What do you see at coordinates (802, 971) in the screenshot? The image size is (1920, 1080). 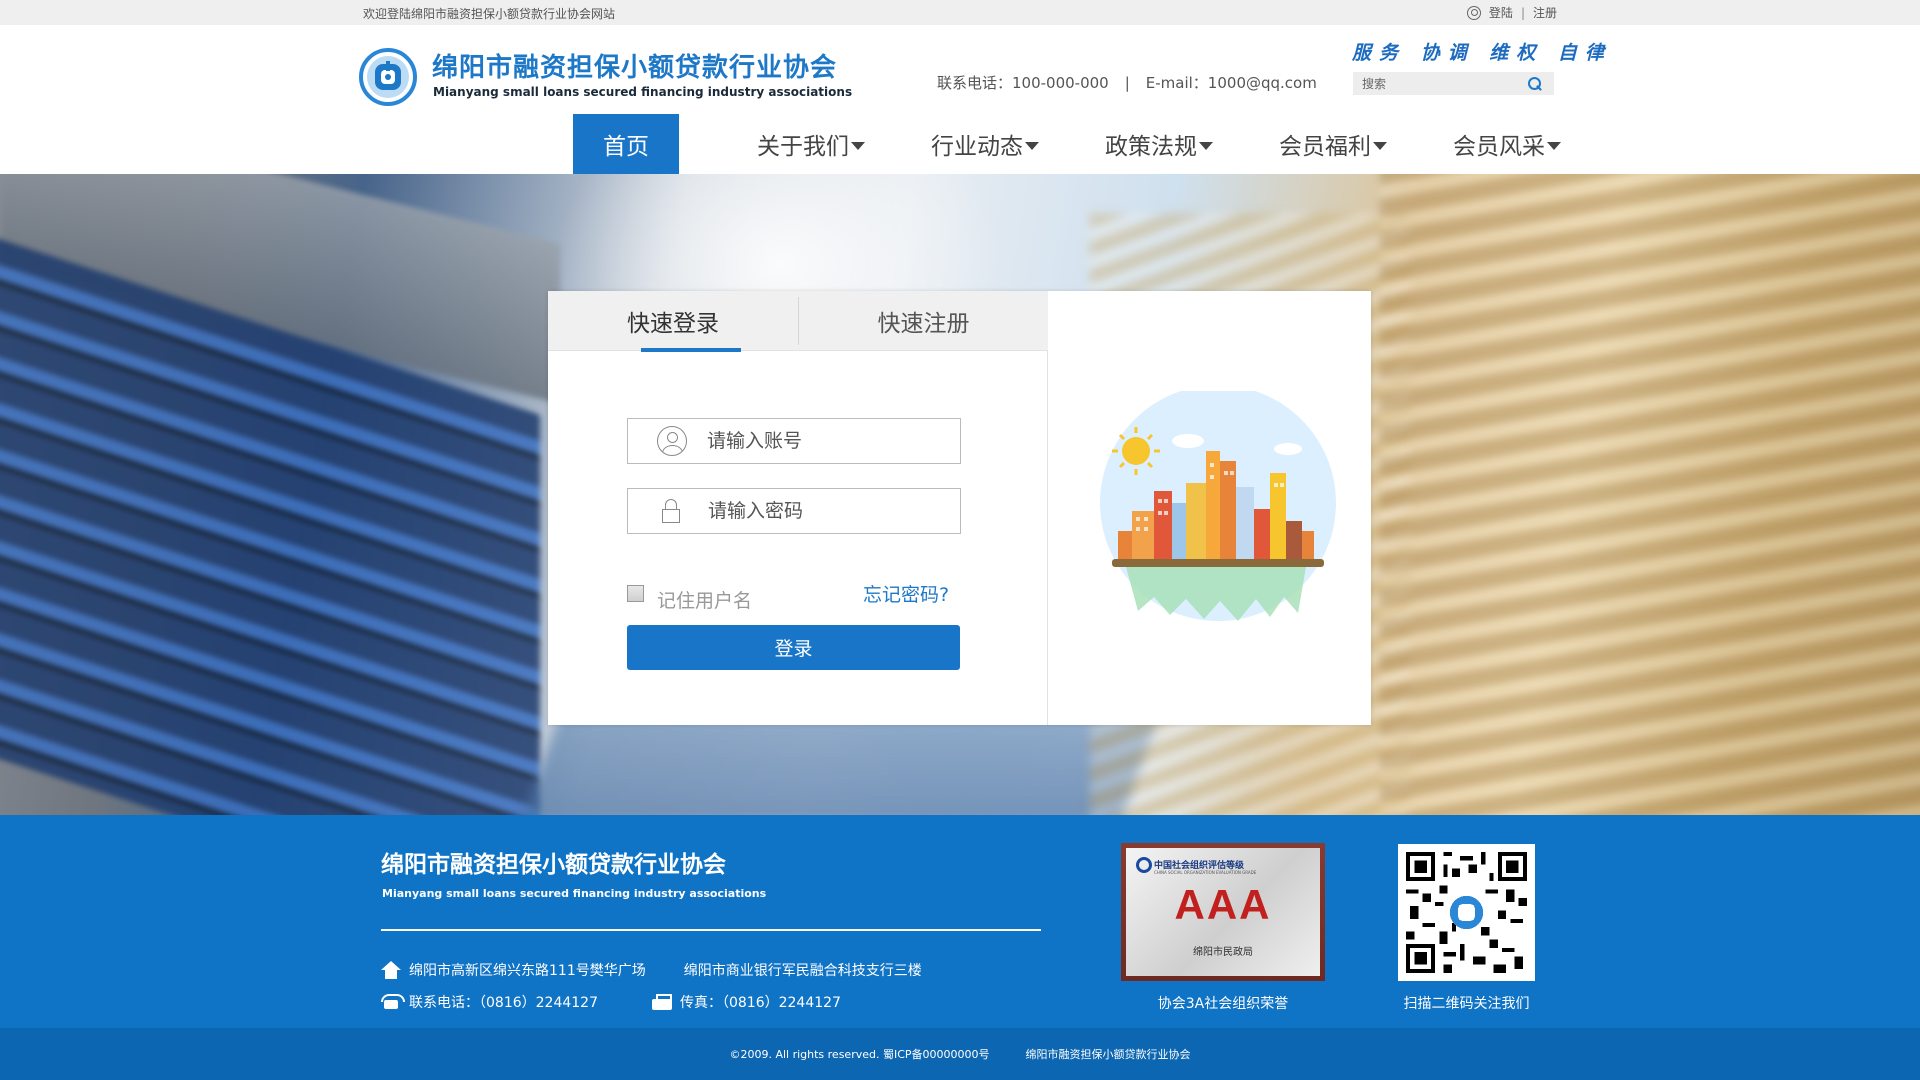 I see `address-line-2: 绵阳市商业银行军民融合科技支行三楼` at bounding box center [802, 971].